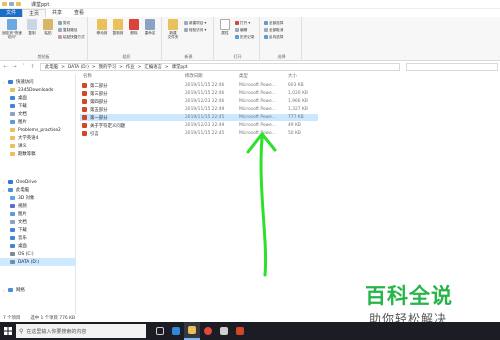 The width and height of the screenshot is (500, 340). I want to click on taskbar-search: ⚲ 在这里输入你要搜索的内容, so click(81, 331).